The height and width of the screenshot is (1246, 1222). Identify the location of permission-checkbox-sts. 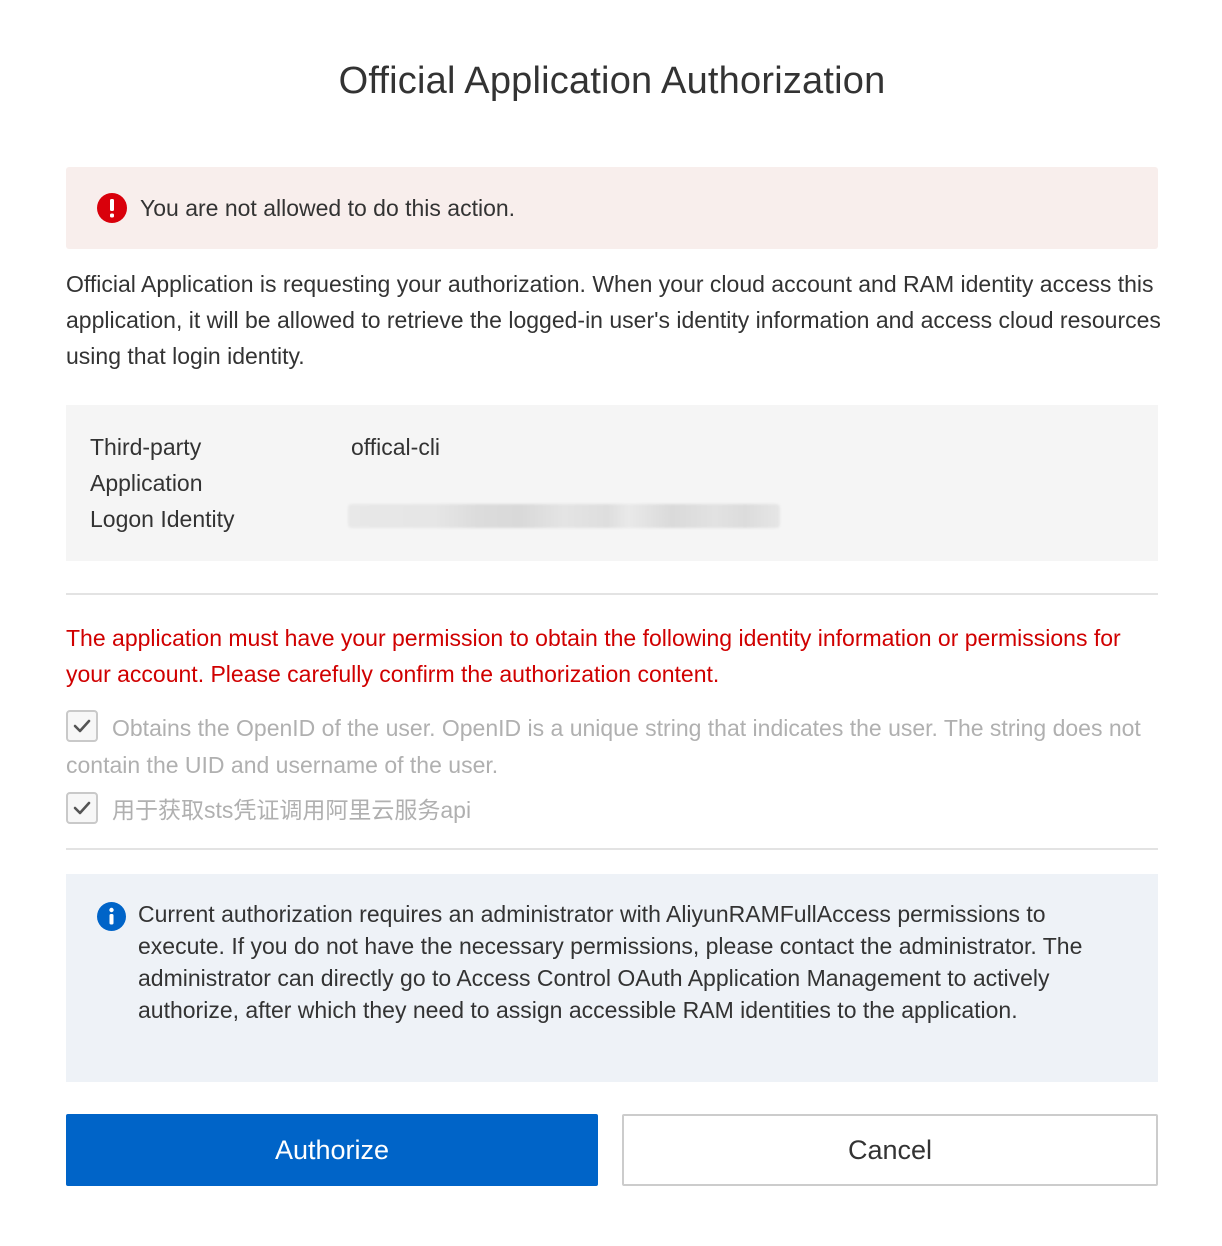
(82, 808).